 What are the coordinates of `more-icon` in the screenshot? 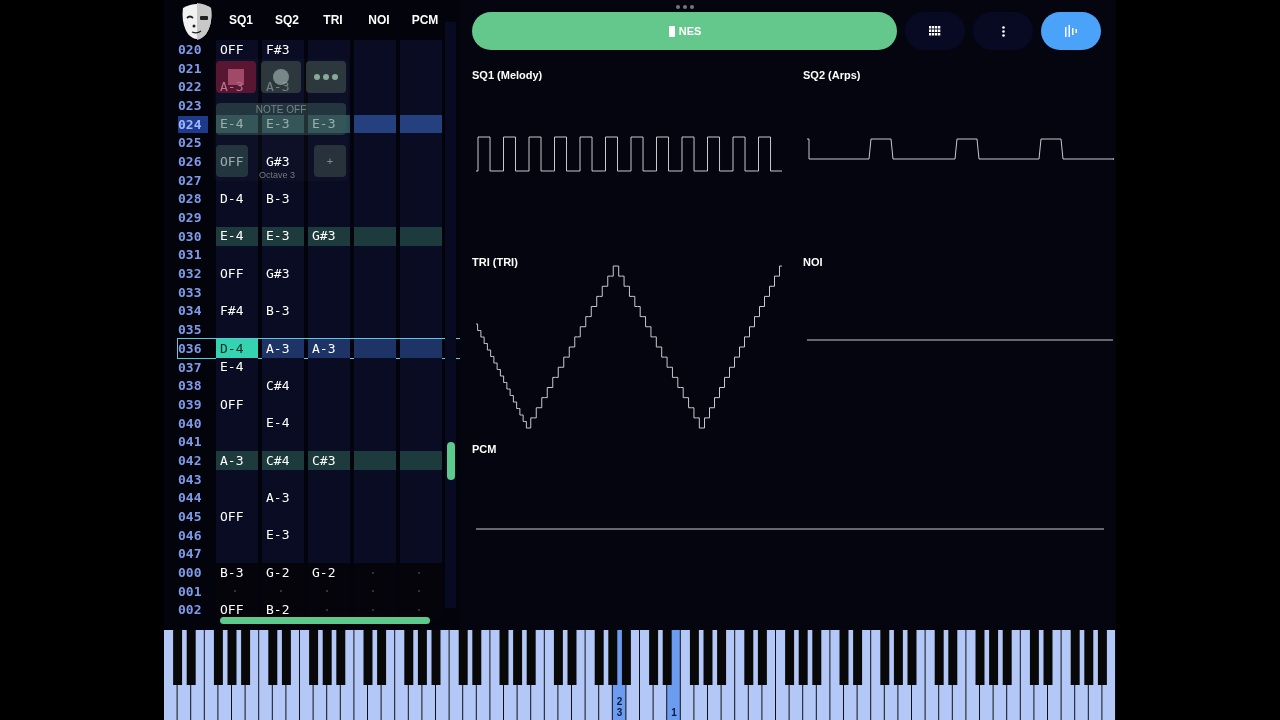 It's located at (326, 77).